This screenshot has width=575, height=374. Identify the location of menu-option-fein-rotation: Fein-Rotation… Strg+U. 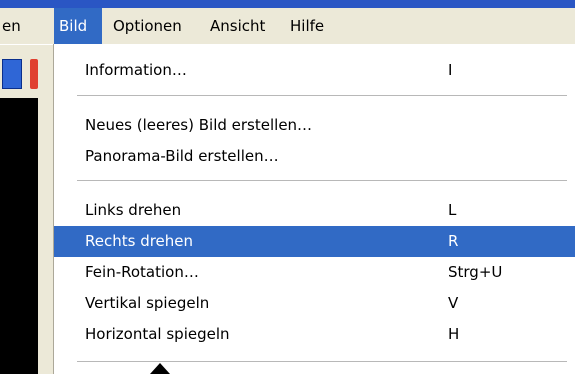
(314, 272).